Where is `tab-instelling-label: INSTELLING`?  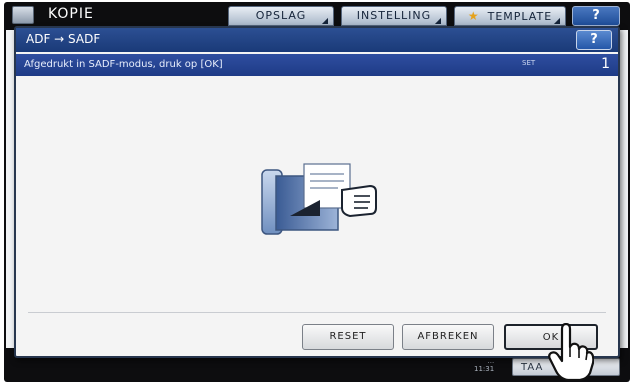
tab-instelling-label: INSTELLING is located at coordinates (394, 15).